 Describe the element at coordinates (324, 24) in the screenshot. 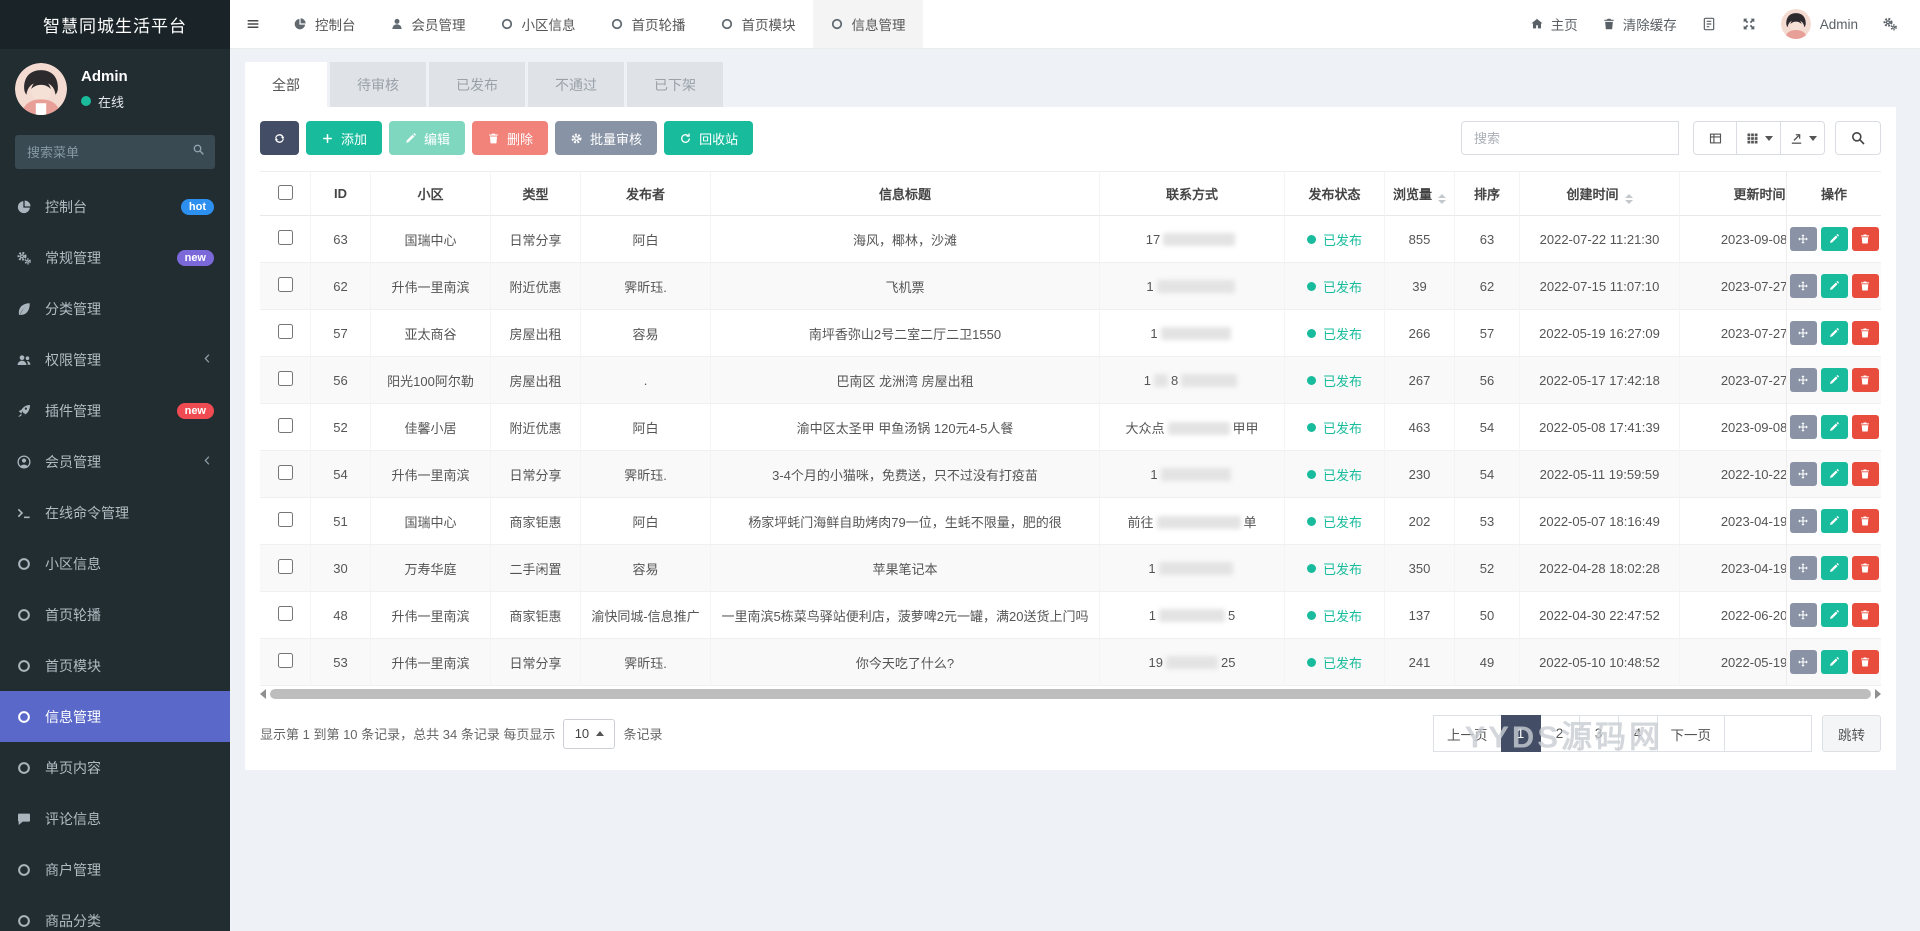

I see `nav-tab: 控制台` at that location.